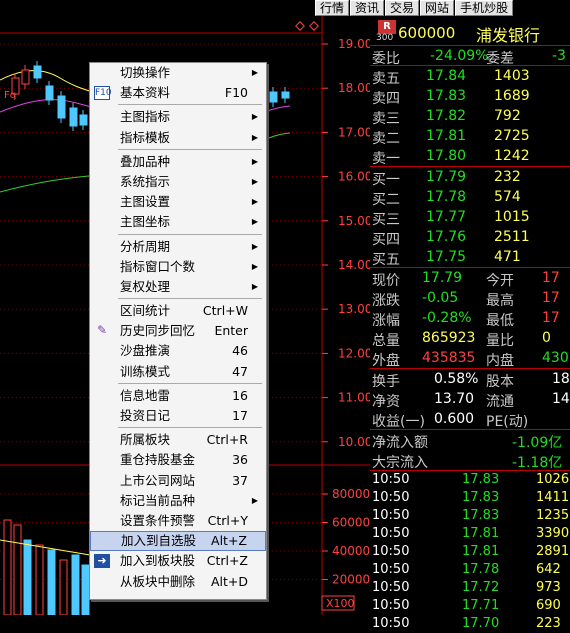  I want to click on menu-item-11: 分析周期 ▶, so click(178, 247).